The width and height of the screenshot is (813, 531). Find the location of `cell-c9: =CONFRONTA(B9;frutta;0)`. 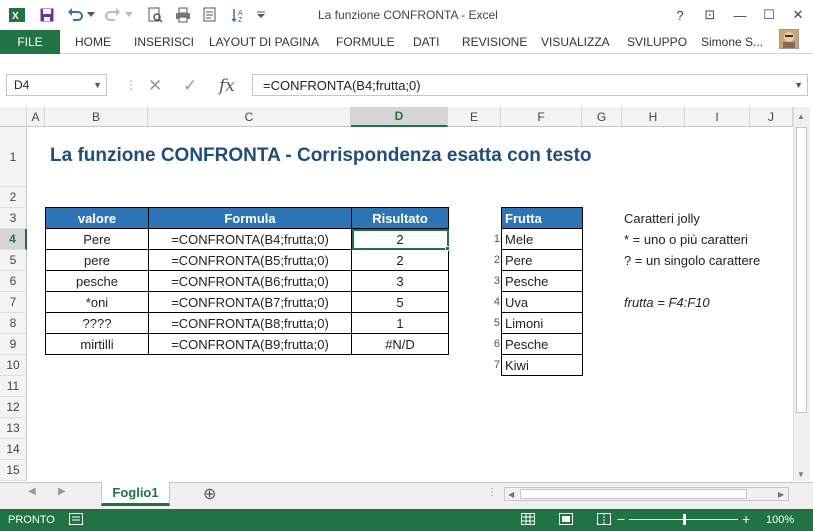

cell-c9: =CONFRONTA(B9;frutta;0) is located at coordinates (250, 344).